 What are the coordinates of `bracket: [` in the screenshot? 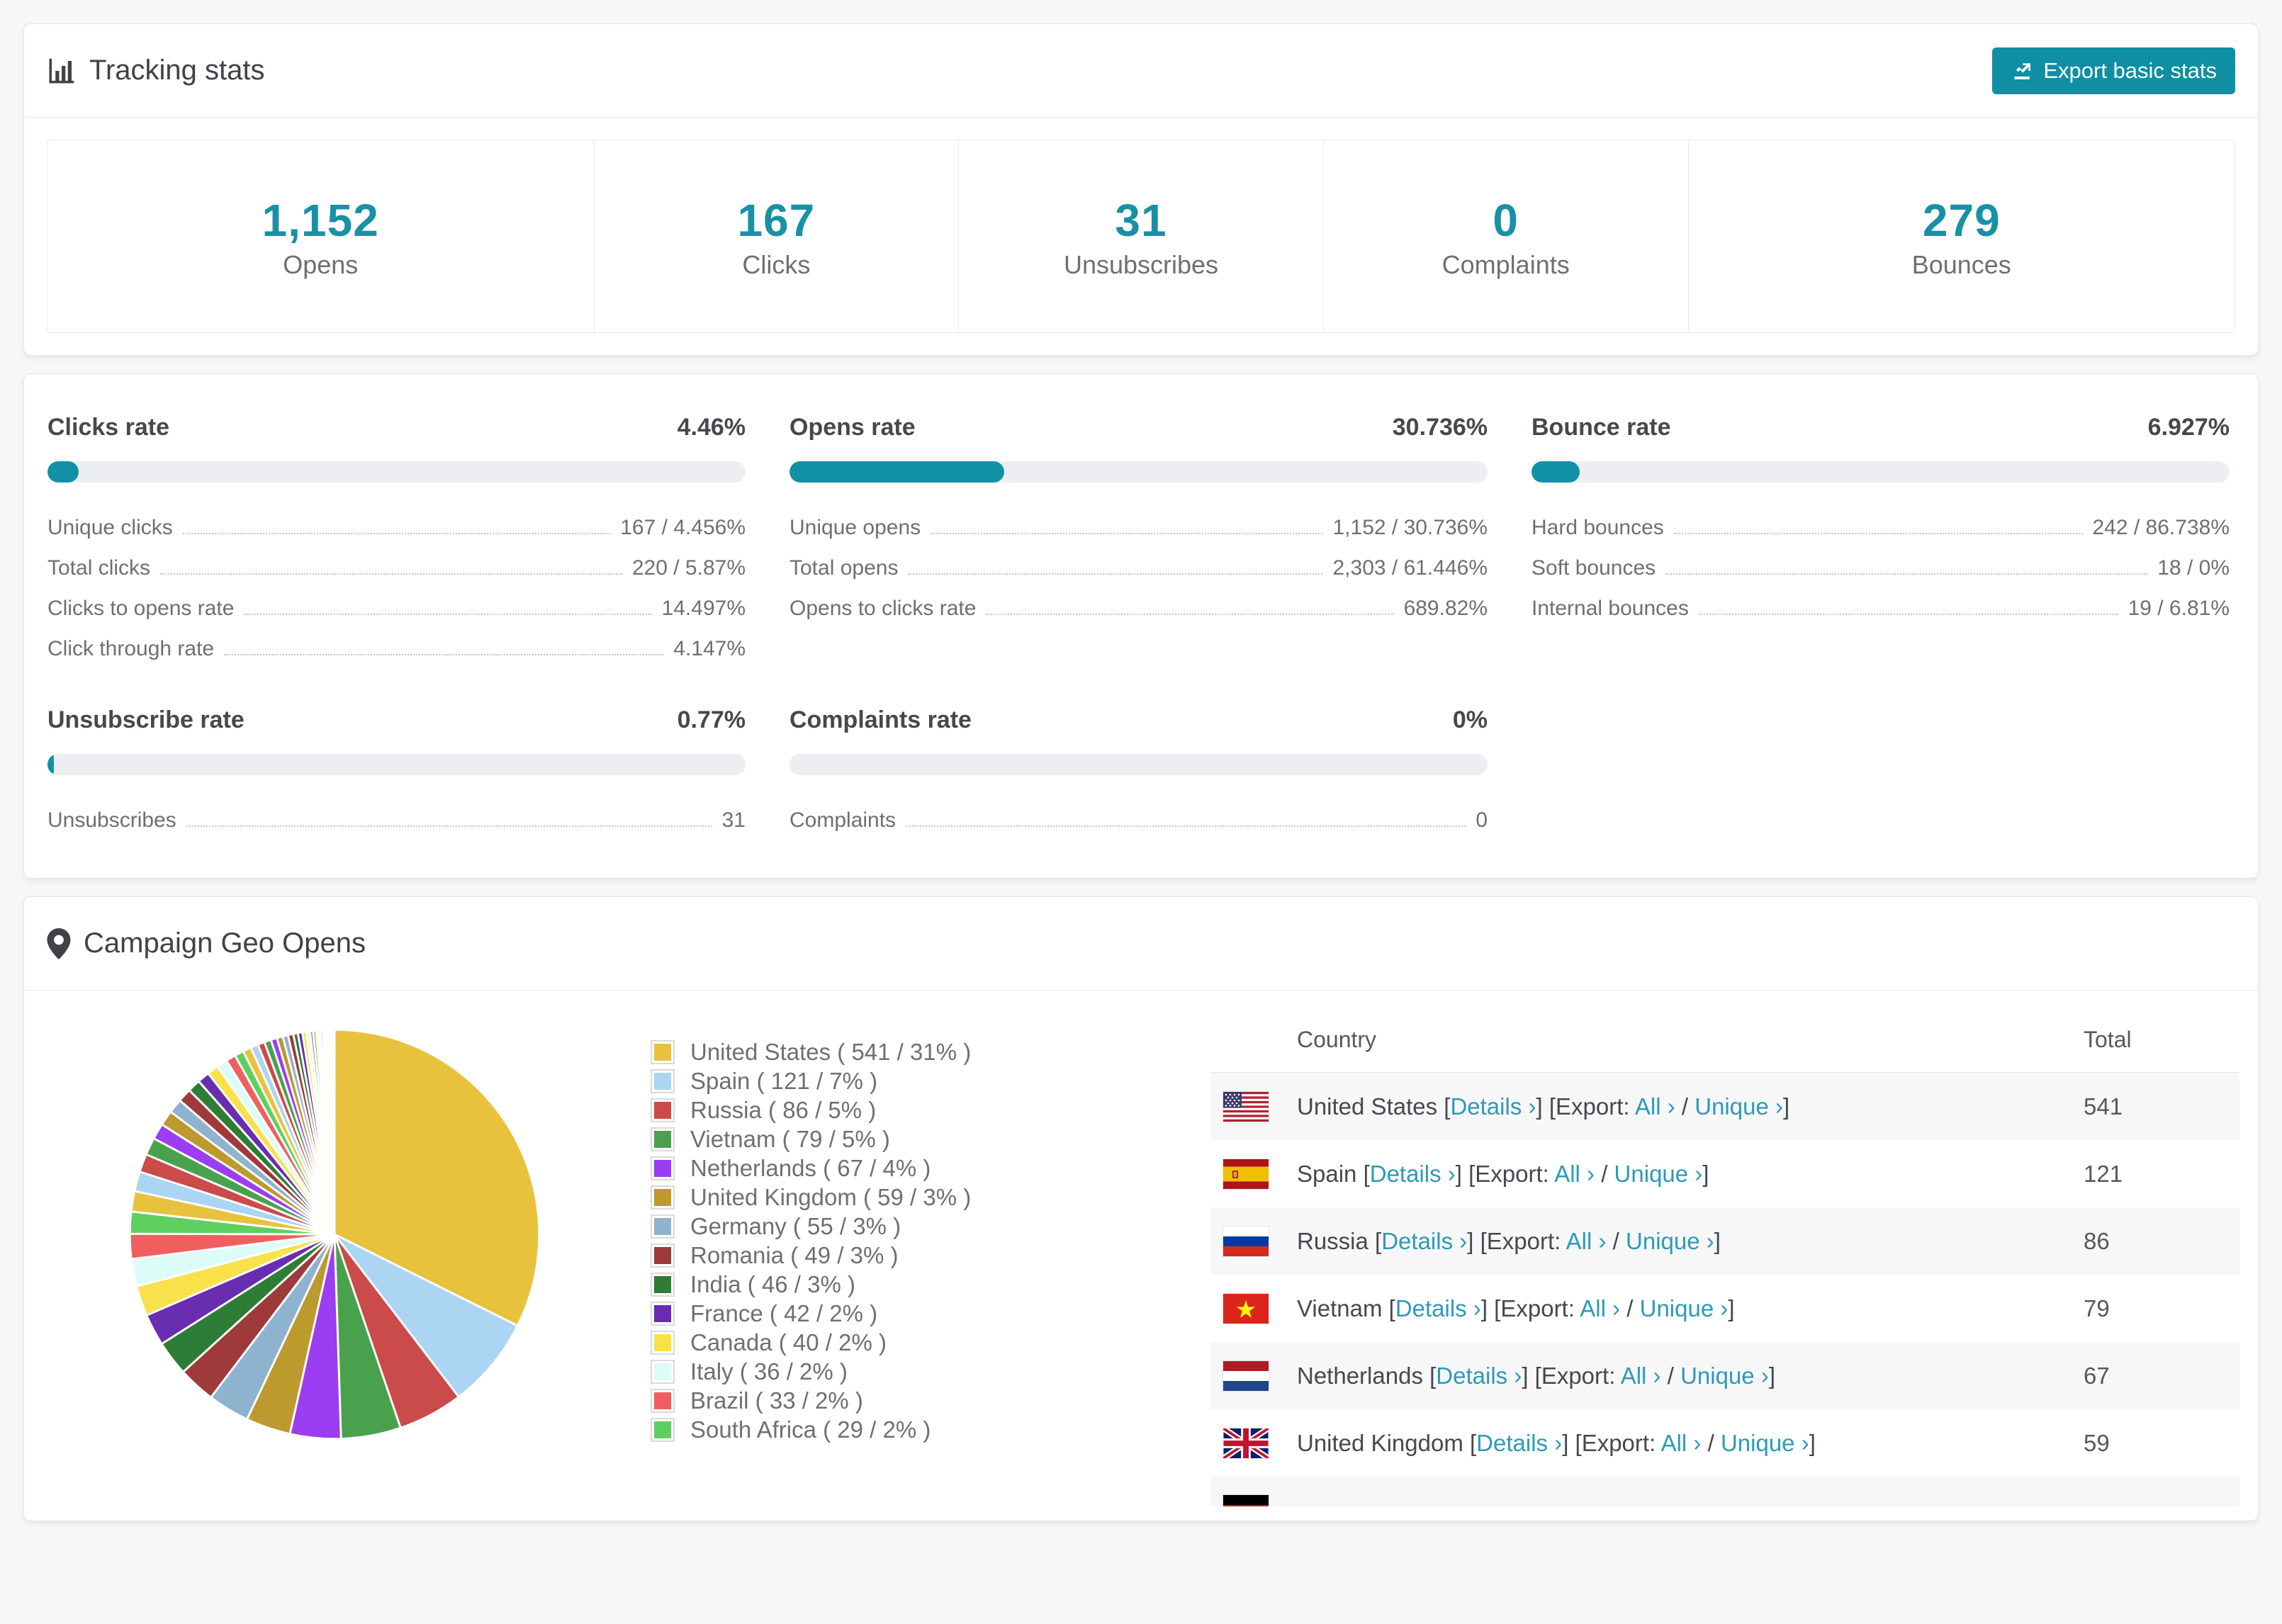 It's located at (1391, 1308).